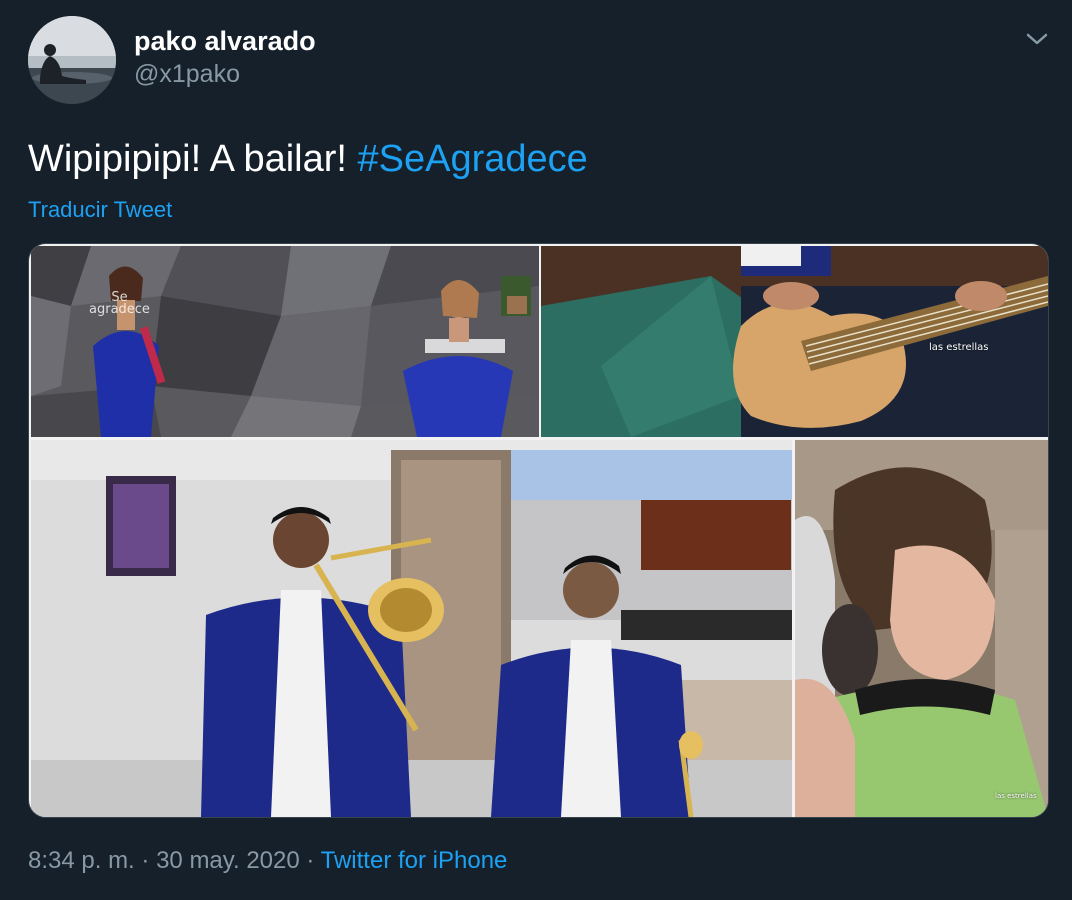  I want to click on video-panel-bass: las estrellas, so click(794, 341).